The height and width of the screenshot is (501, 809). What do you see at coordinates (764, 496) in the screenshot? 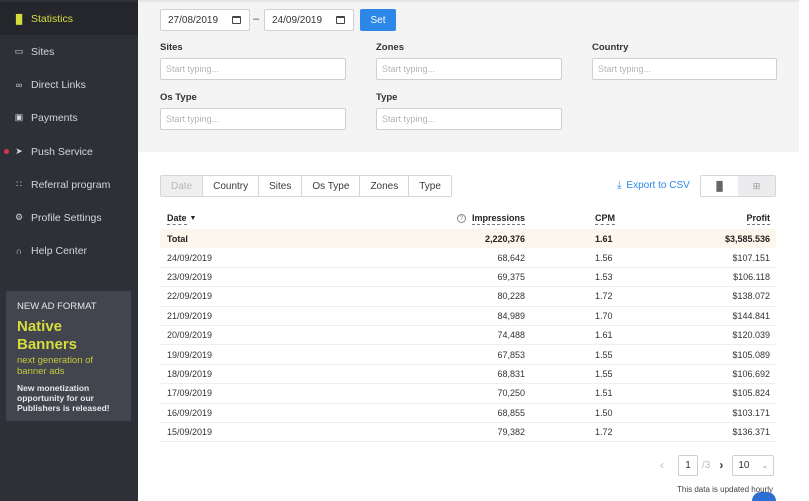
I see `chat-widget-button` at bounding box center [764, 496].